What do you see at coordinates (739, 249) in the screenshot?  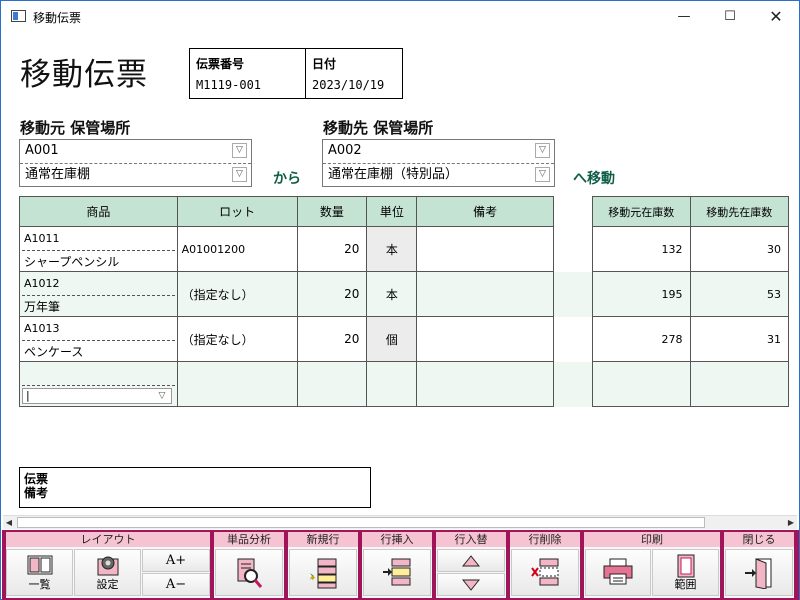 I see `dst-stock-cell: 30` at bounding box center [739, 249].